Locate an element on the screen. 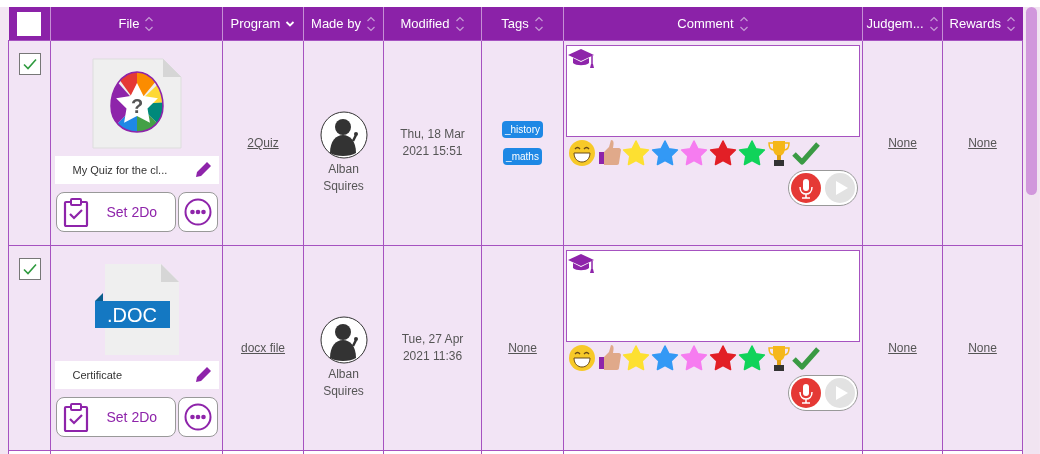 The width and height of the screenshot is (1040, 454). sort-descending-icon is located at coordinates (290, 23).